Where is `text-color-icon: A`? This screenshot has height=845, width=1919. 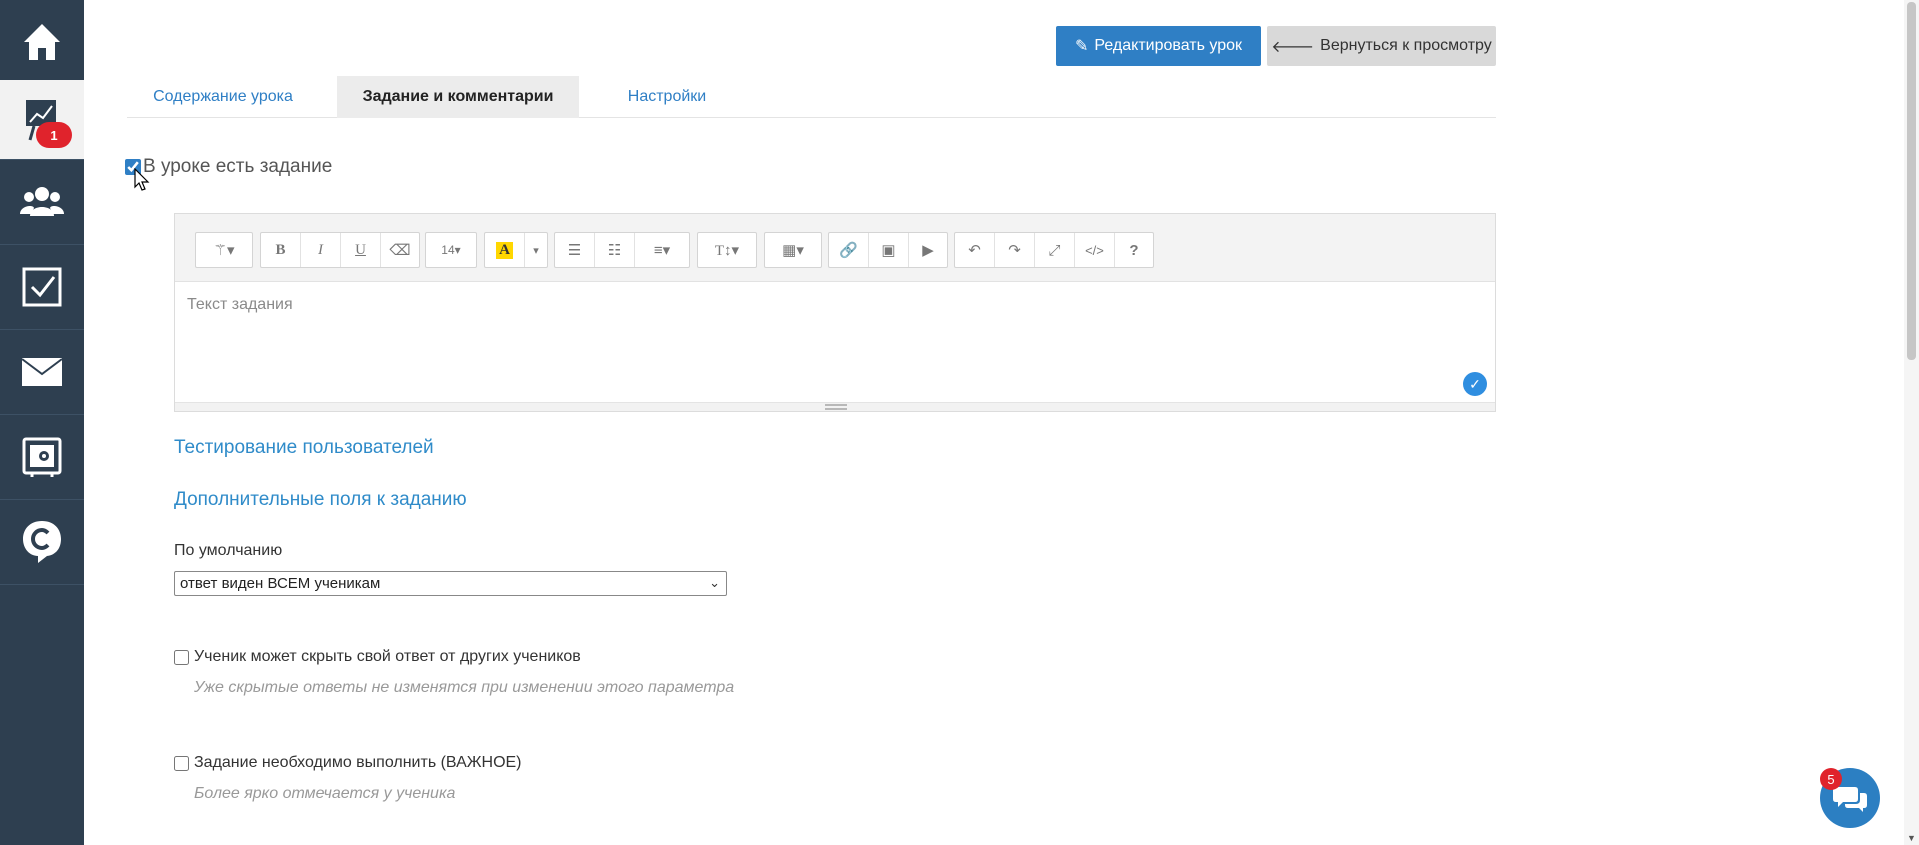 text-color-icon: A is located at coordinates (505, 250).